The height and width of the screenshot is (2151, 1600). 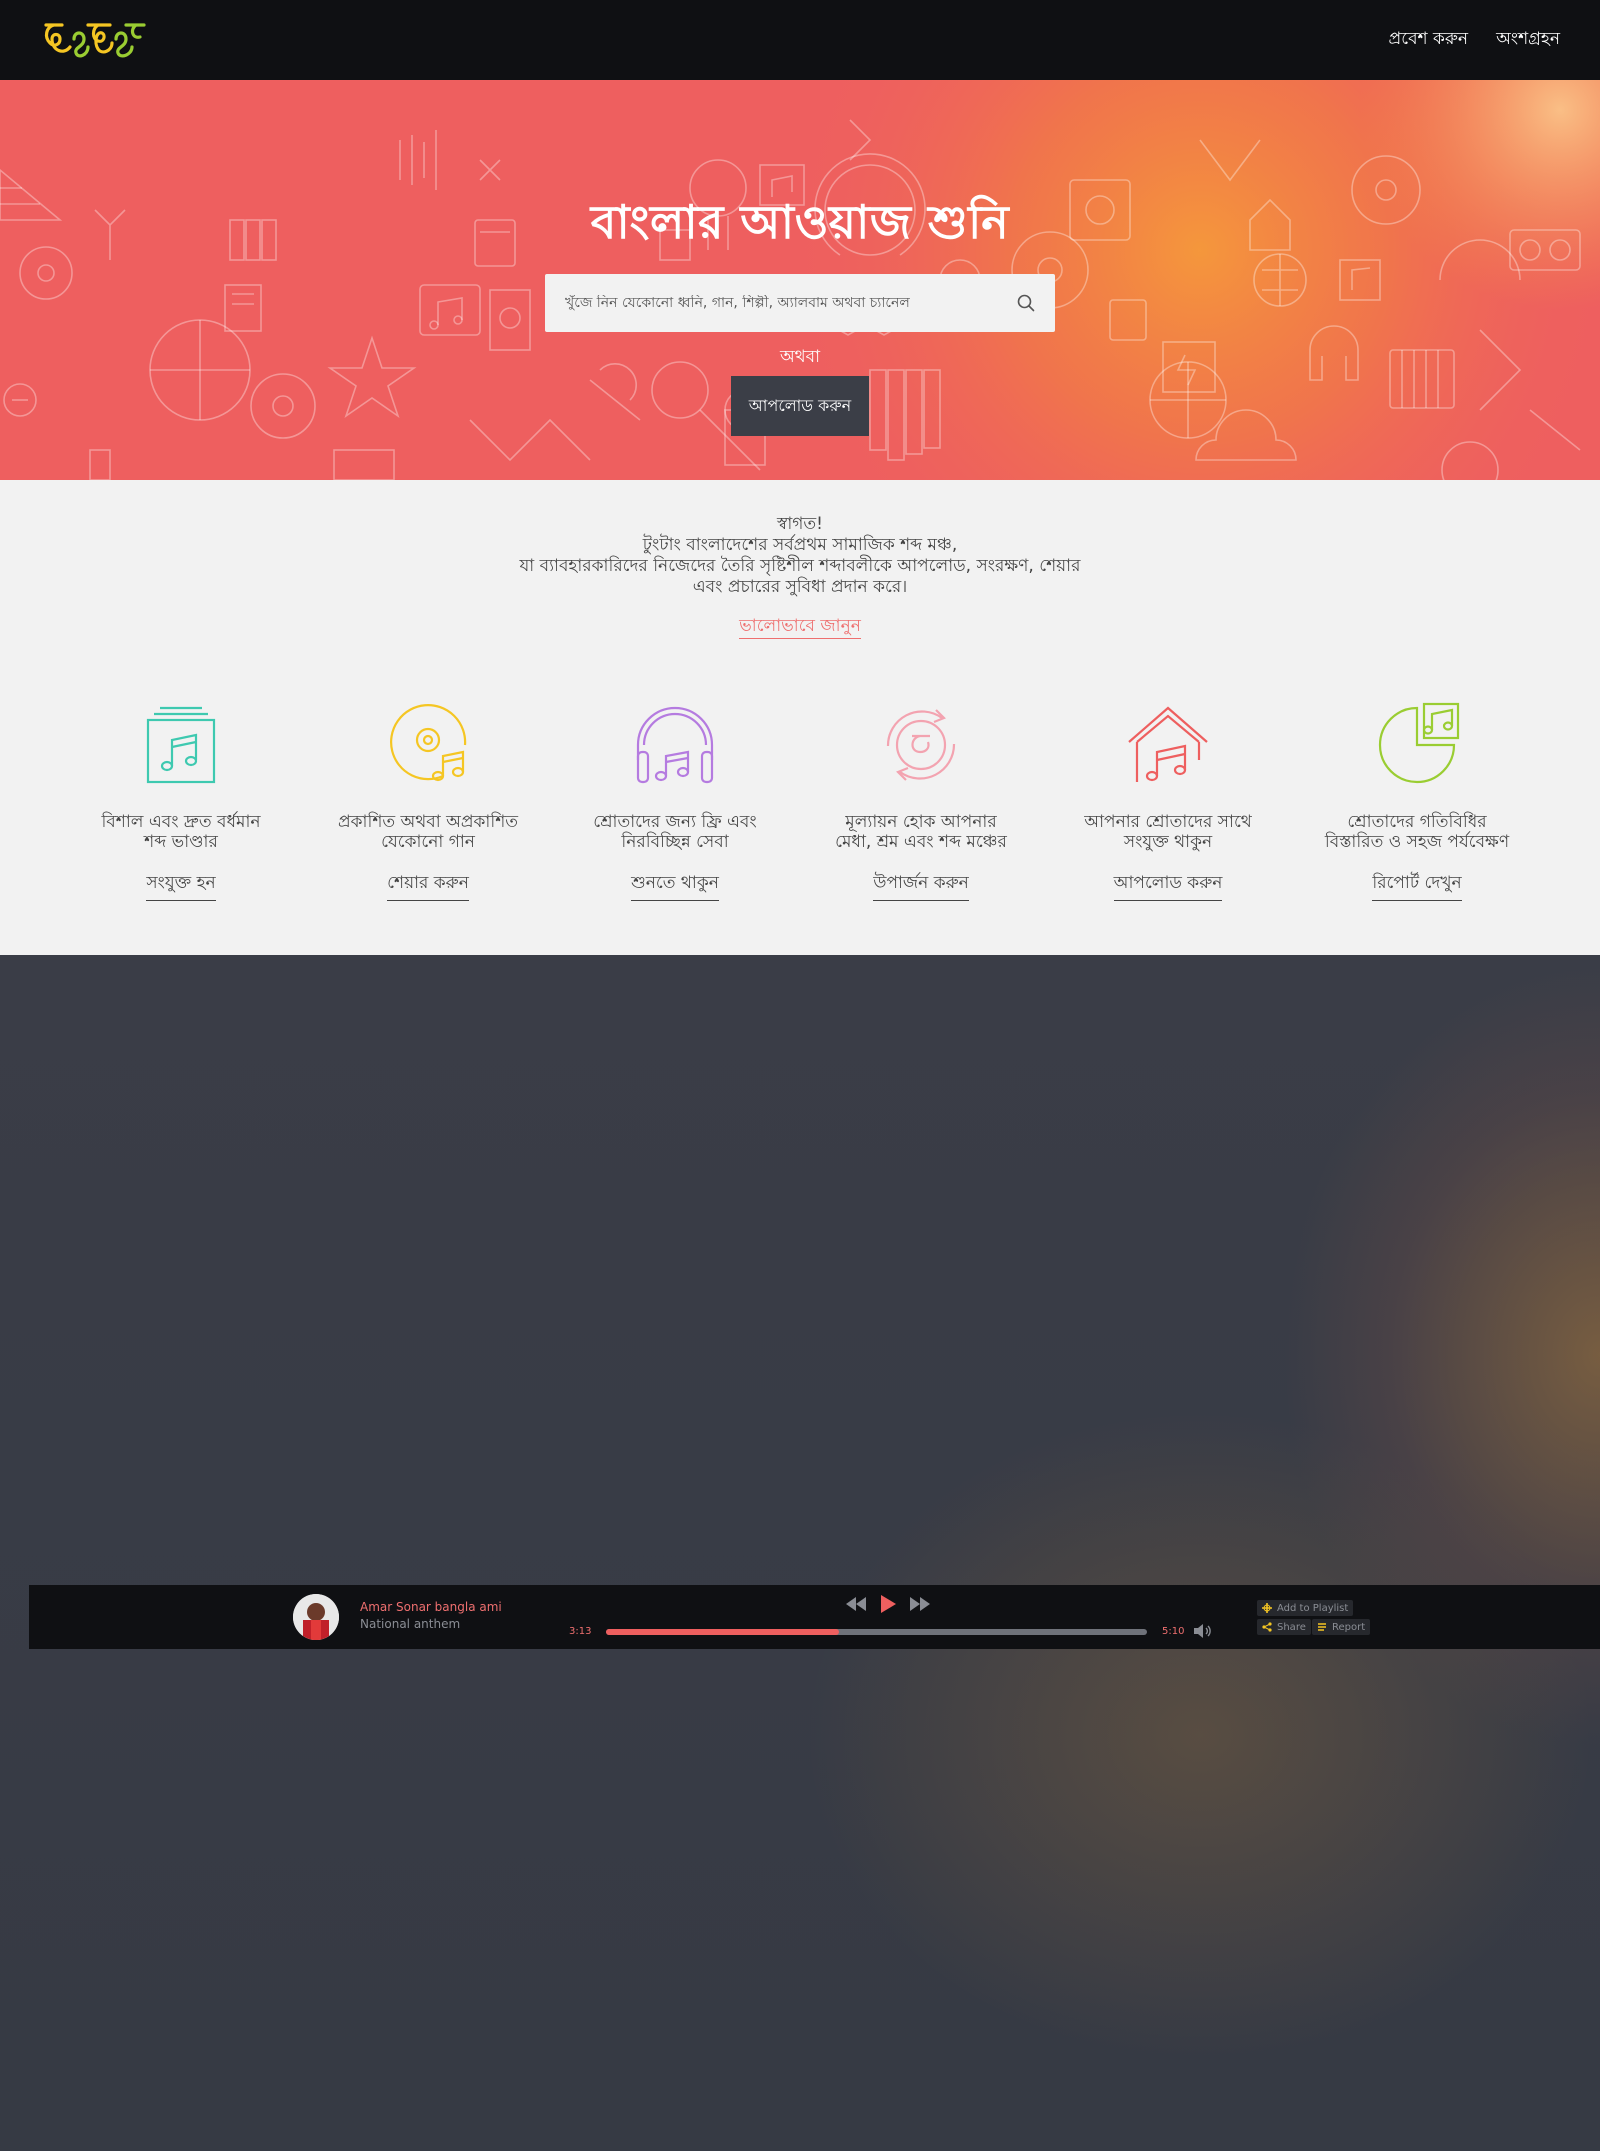 What do you see at coordinates (675, 822) in the screenshot?
I see `feature-line: শ্রোতাদের জন্য ফ্রি এবং` at bounding box center [675, 822].